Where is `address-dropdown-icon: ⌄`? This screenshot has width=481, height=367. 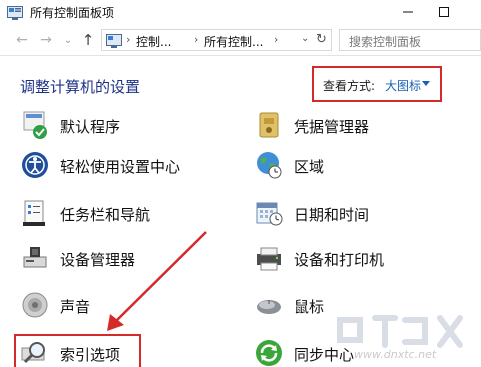 address-dropdown-icon: ⌄ is located at coordinates (305, 38).